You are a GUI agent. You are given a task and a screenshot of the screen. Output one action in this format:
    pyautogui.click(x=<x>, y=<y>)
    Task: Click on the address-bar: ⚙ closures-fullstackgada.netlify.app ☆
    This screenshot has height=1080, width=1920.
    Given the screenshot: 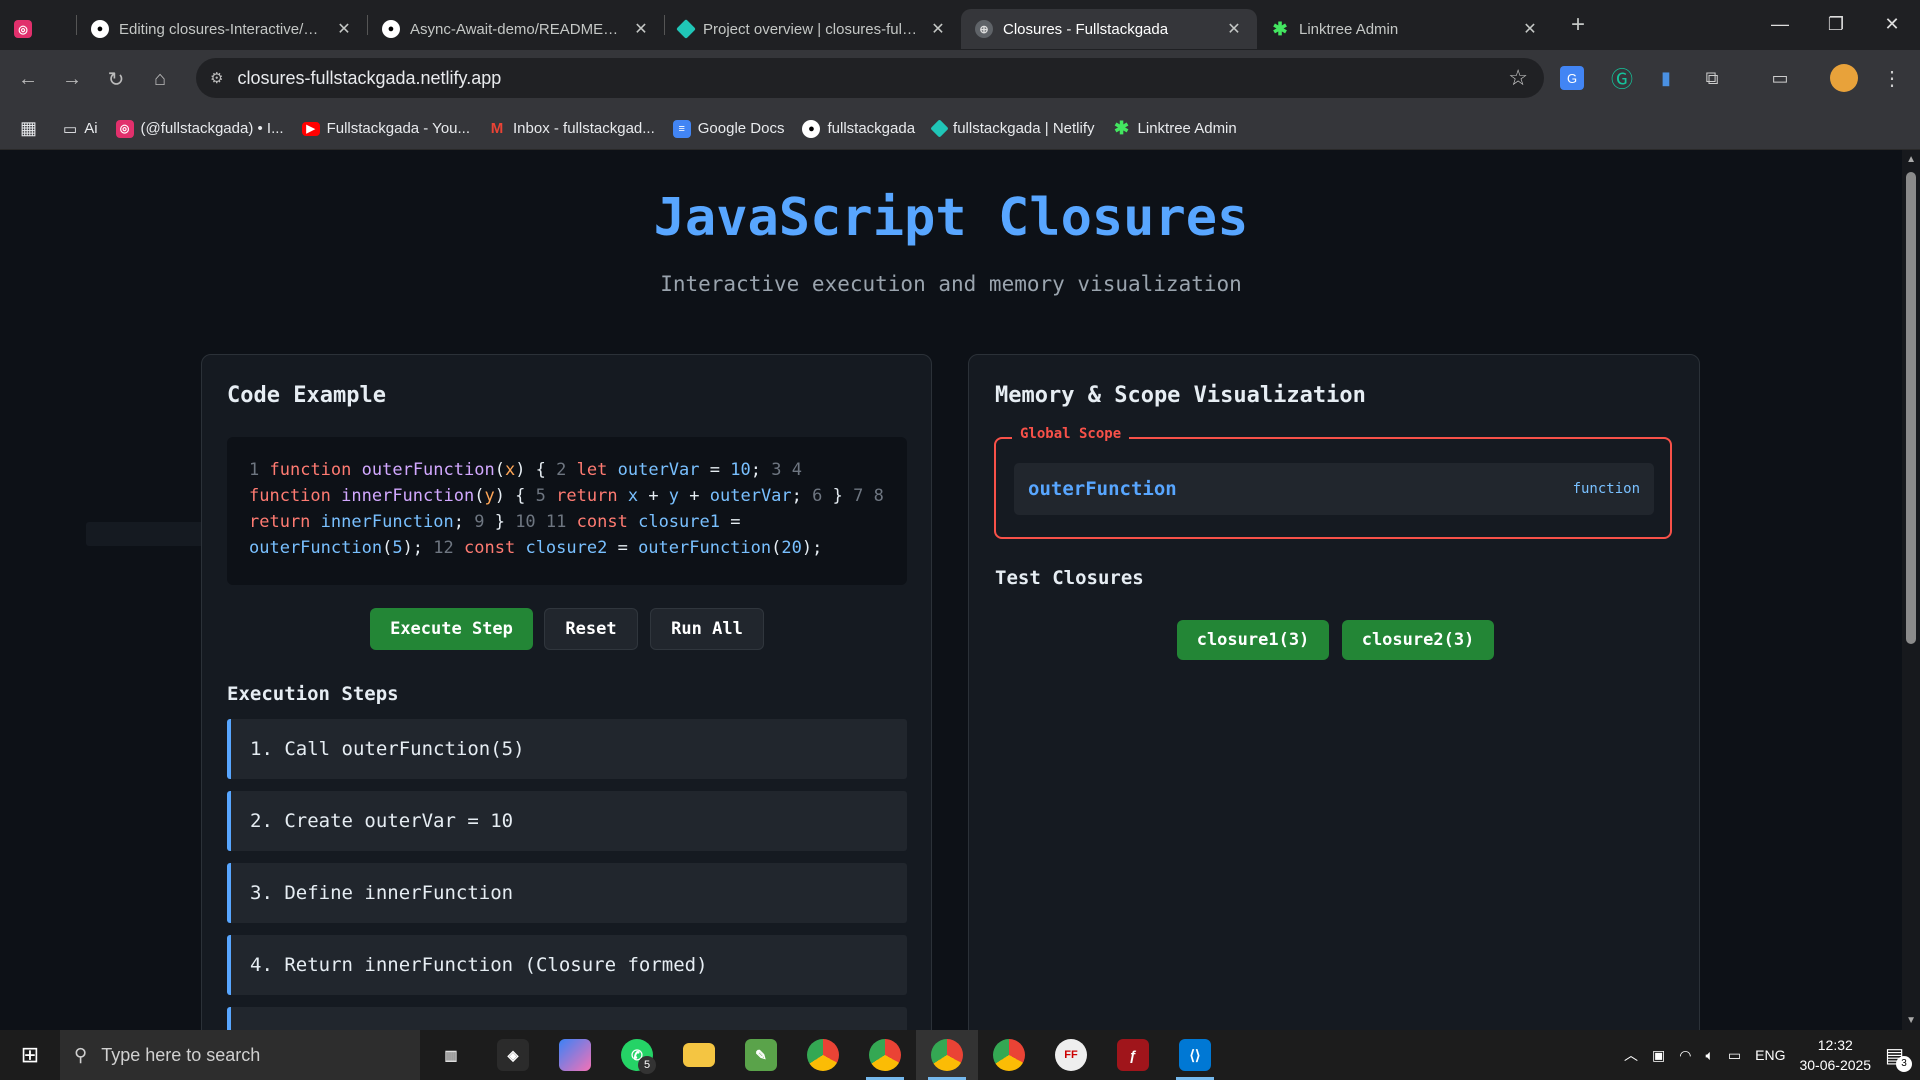 What is the action you would take?
    pyautogui.click(x=870, y=78)
    